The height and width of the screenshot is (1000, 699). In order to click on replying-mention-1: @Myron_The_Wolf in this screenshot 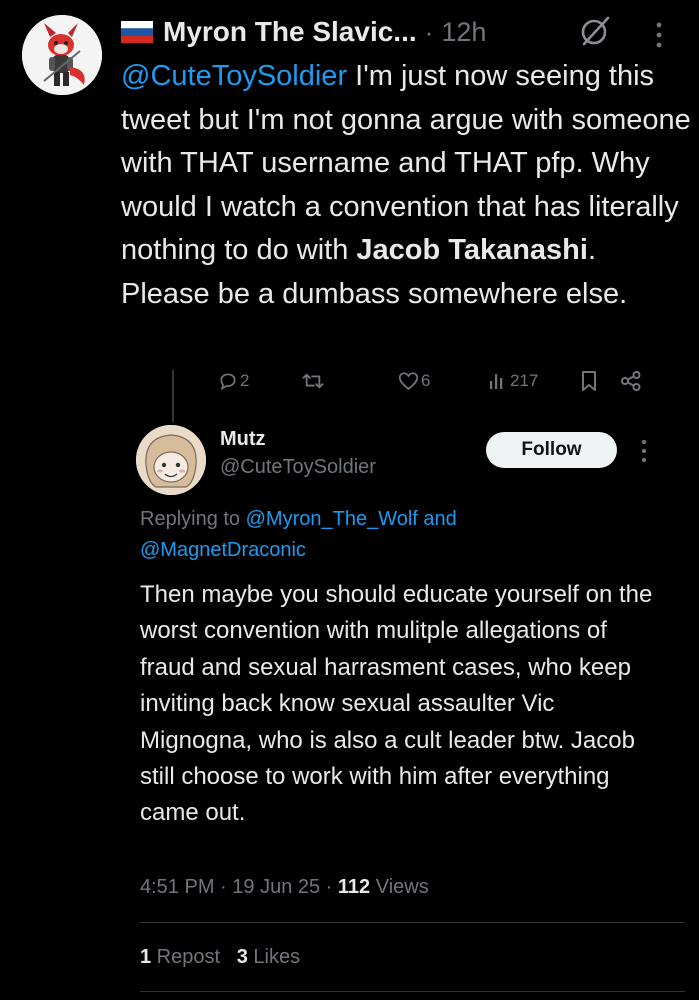, I will do `click(332, 519)`.